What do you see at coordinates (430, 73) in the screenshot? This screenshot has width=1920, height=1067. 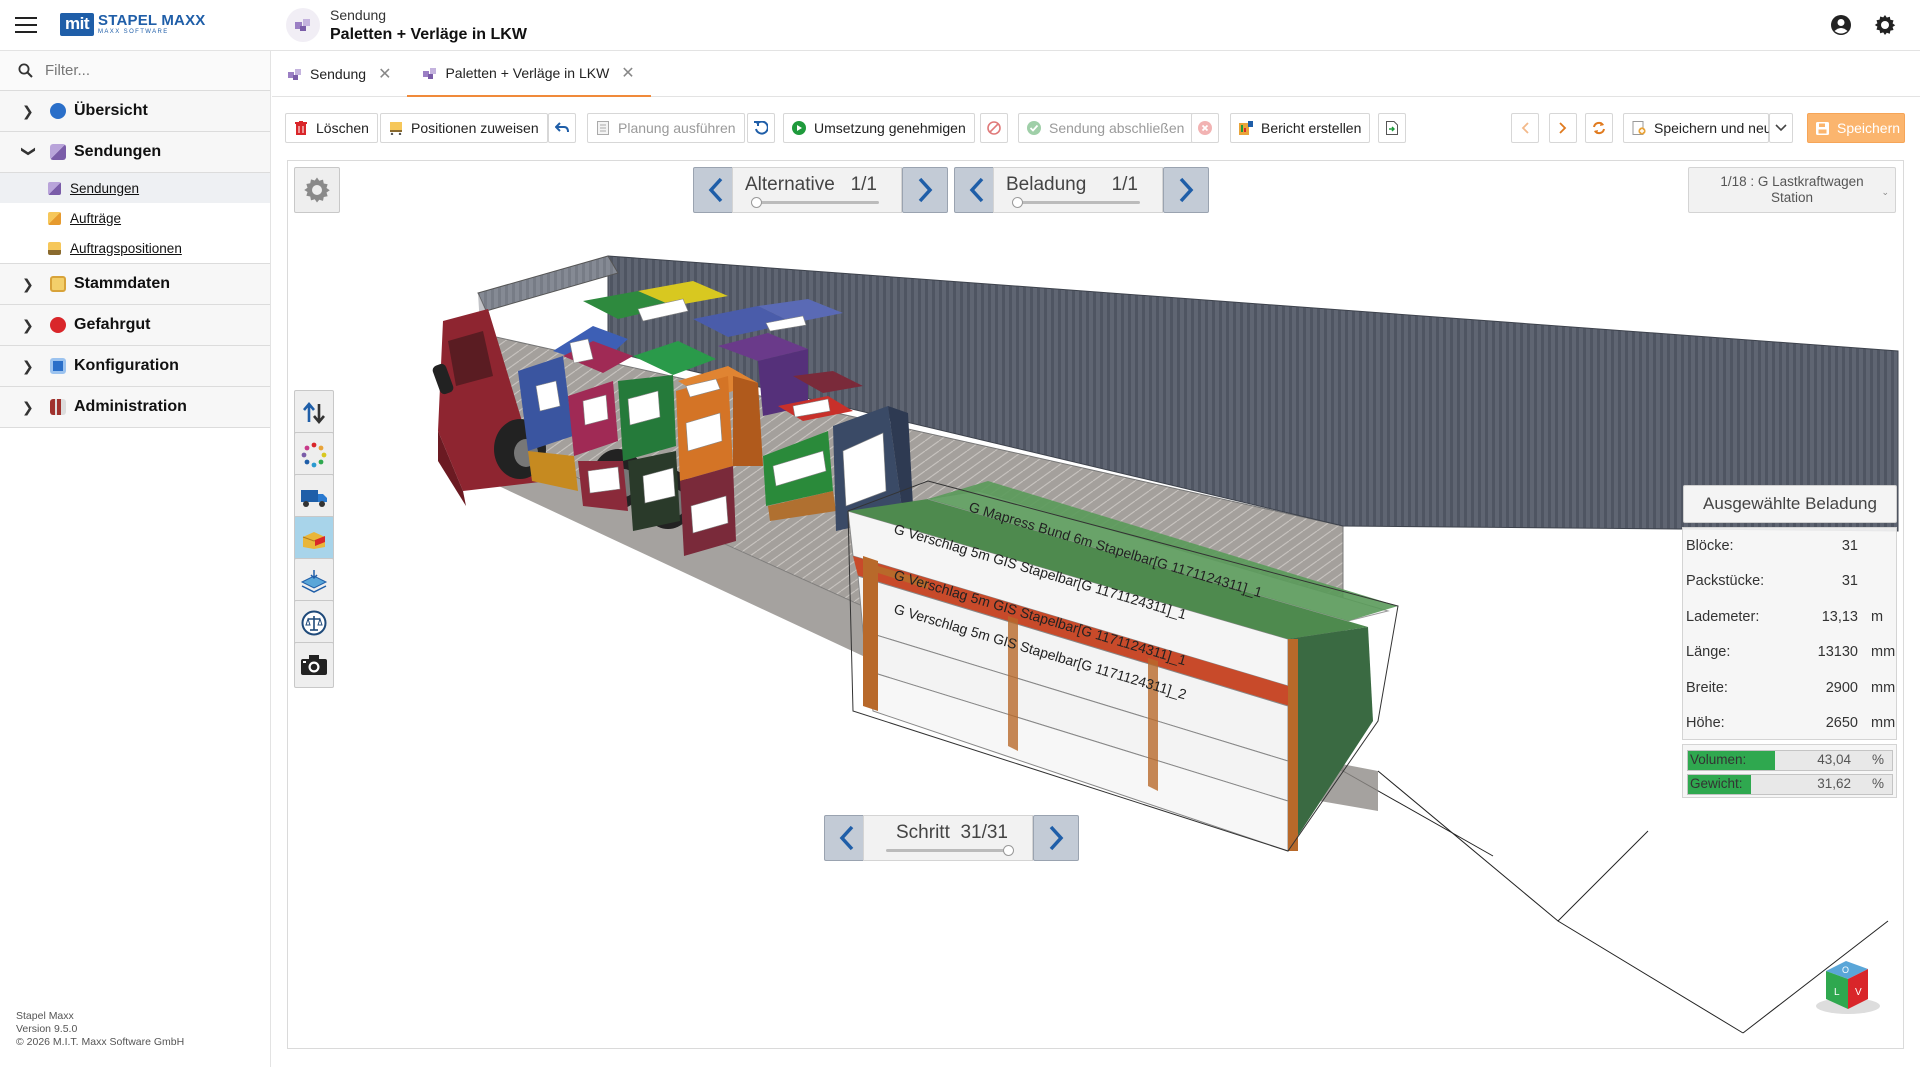 I see `shipment-icon` at bounding box center [430, 73].